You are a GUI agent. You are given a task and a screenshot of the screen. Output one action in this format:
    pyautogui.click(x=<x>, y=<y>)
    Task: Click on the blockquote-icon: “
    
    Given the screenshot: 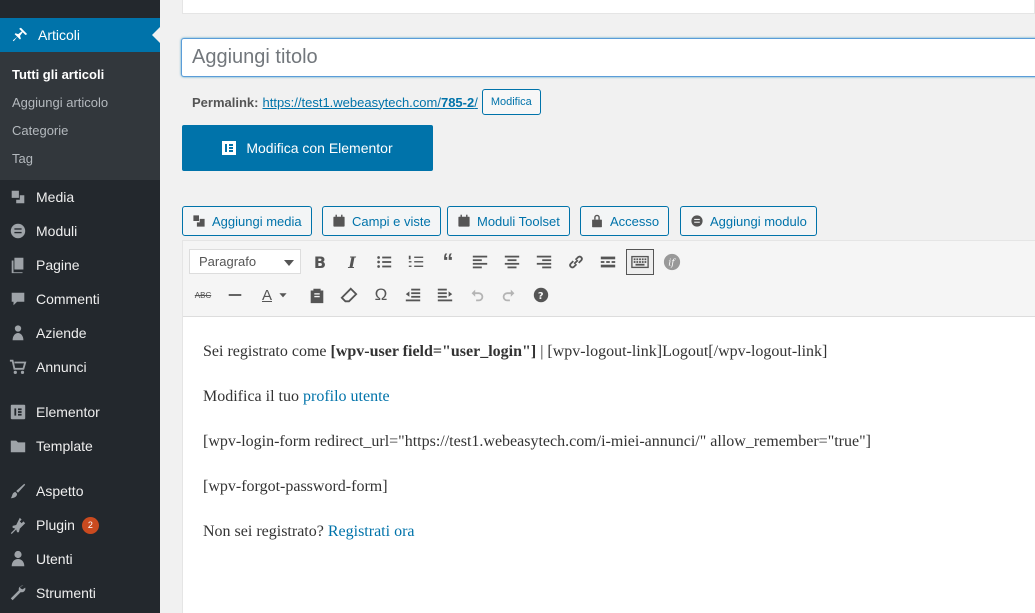 What is the action you would take?
    pyautogui.click(x=448, y=261)
    